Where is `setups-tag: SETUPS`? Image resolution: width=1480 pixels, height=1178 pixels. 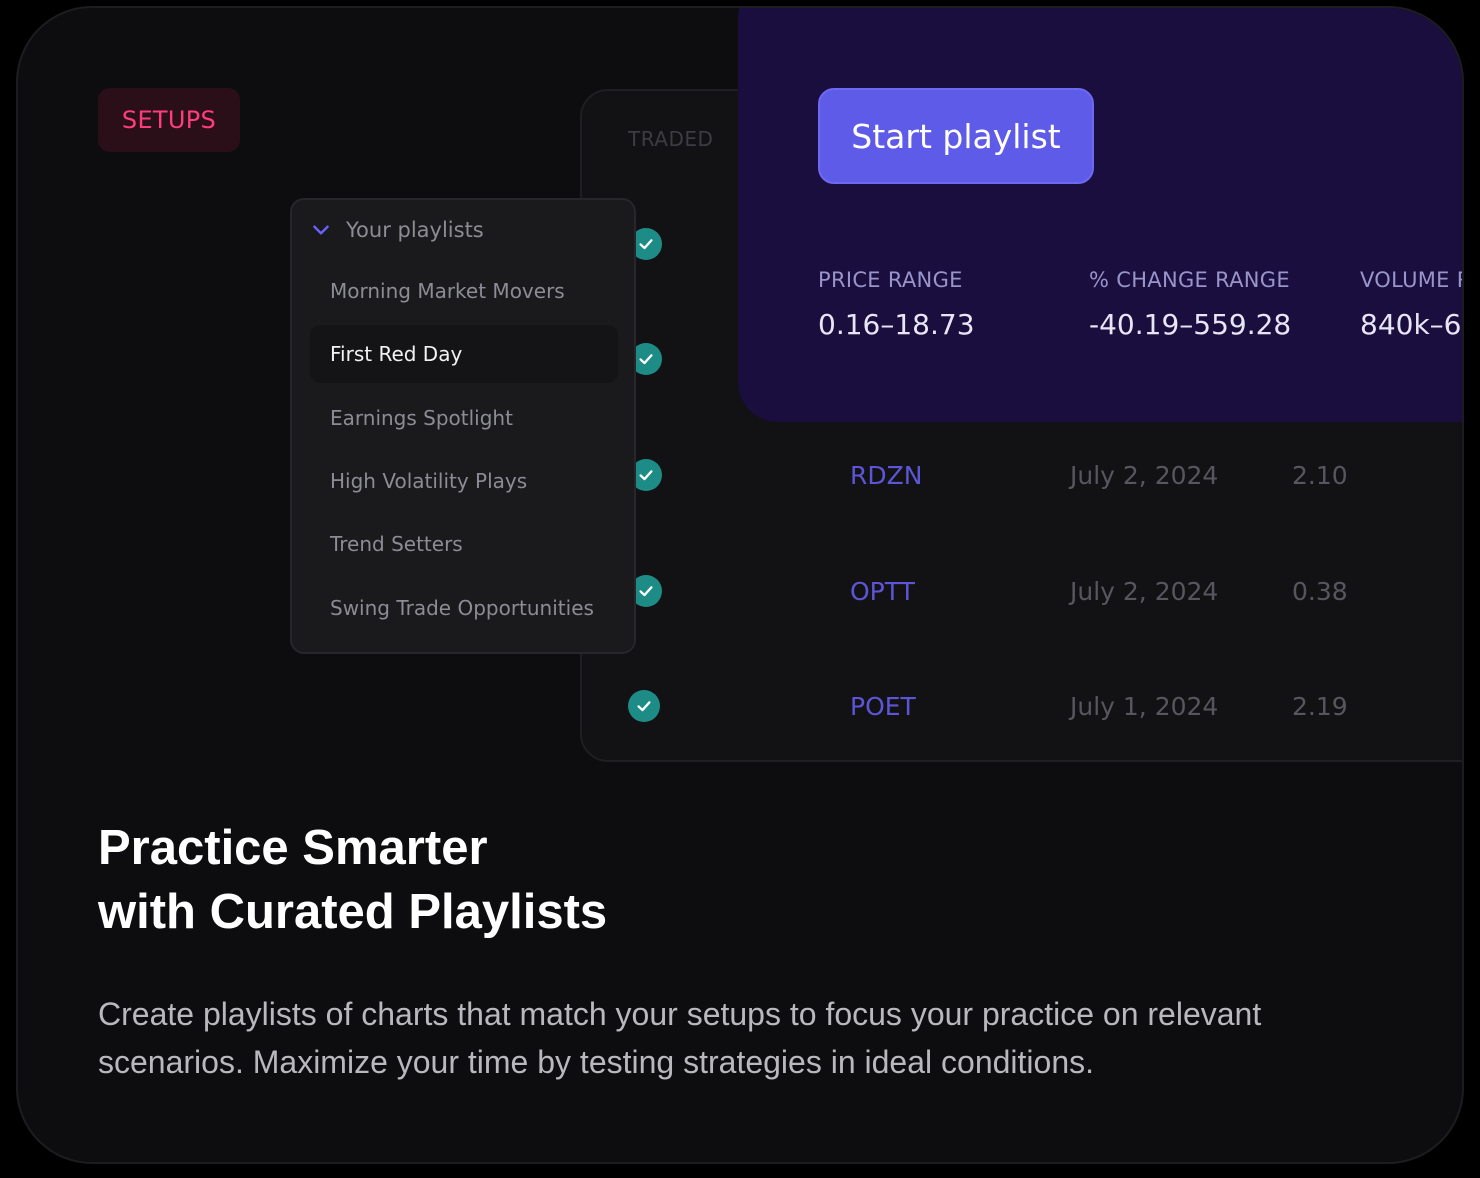 setups-tag: SETUPS is located at coordinates (169, 120).